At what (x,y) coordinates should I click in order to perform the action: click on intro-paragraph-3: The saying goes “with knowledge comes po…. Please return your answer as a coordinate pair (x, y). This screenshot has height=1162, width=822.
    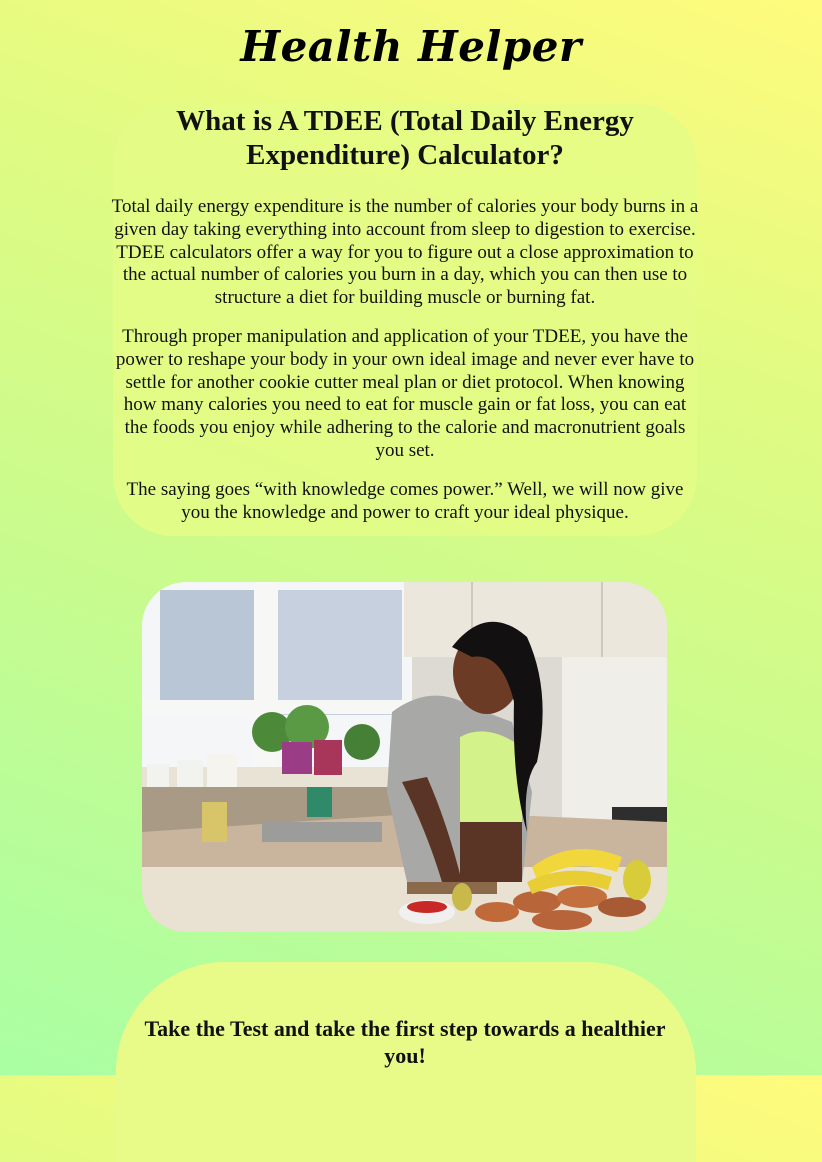
    Looking at the image, I should click on (405, 500).